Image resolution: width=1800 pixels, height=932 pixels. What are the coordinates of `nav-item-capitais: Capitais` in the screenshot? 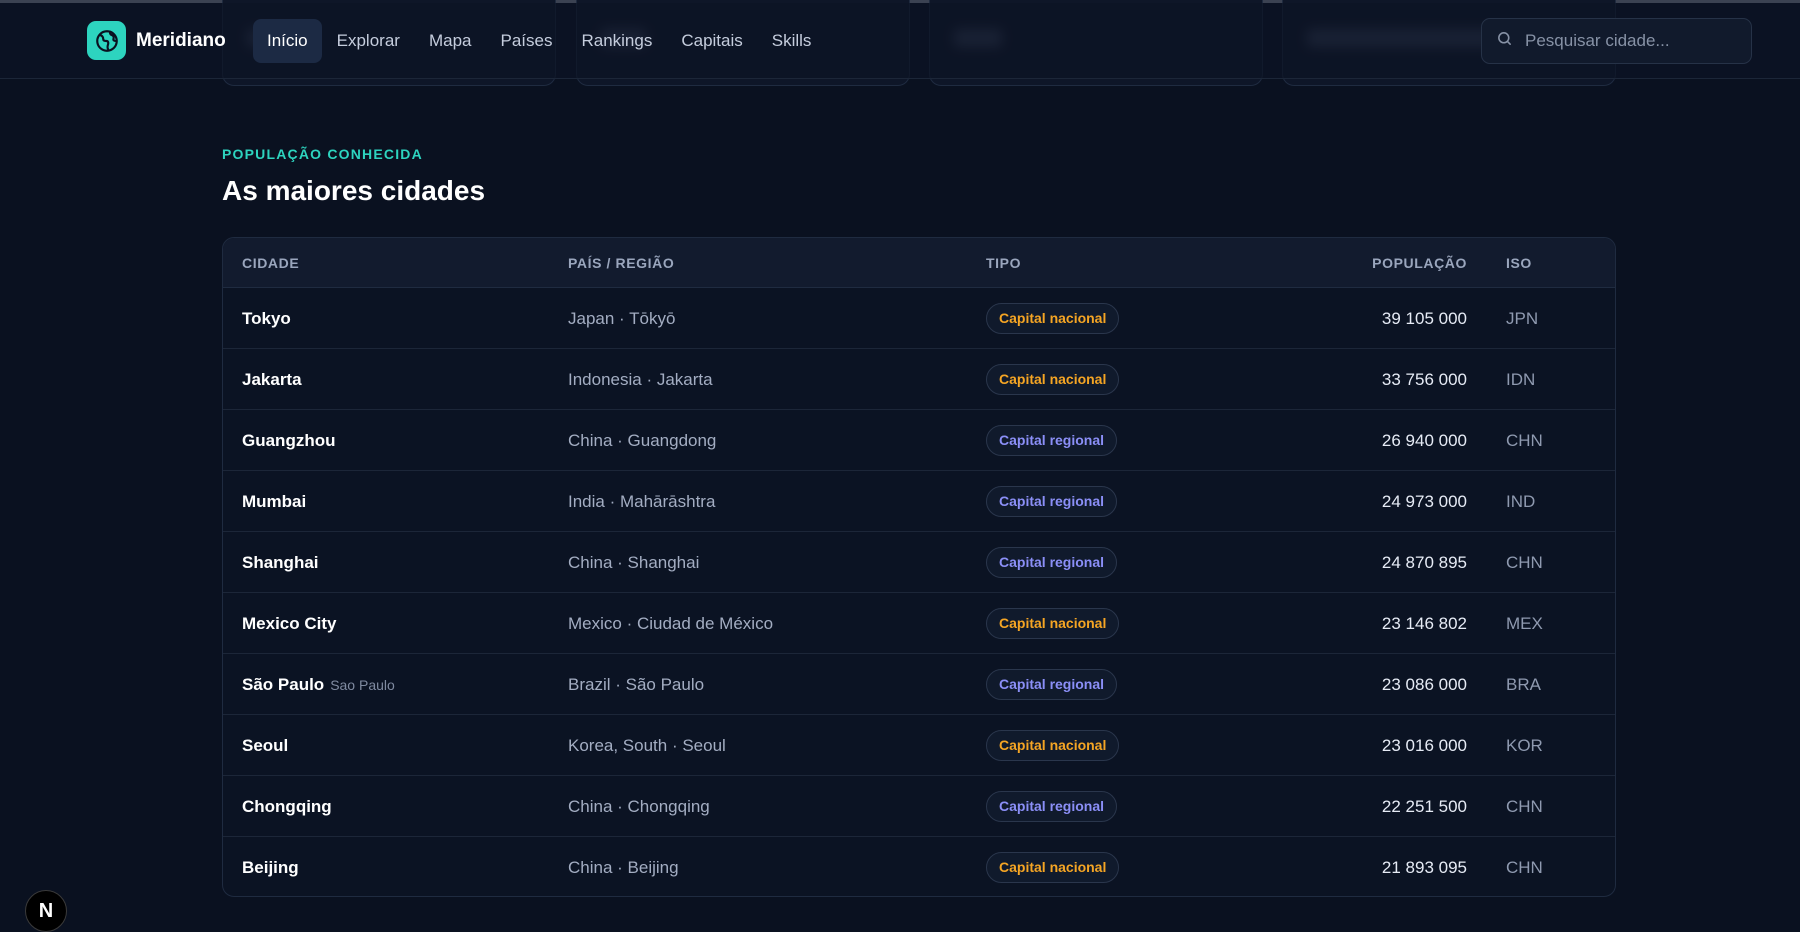 It's located at (711, 41).